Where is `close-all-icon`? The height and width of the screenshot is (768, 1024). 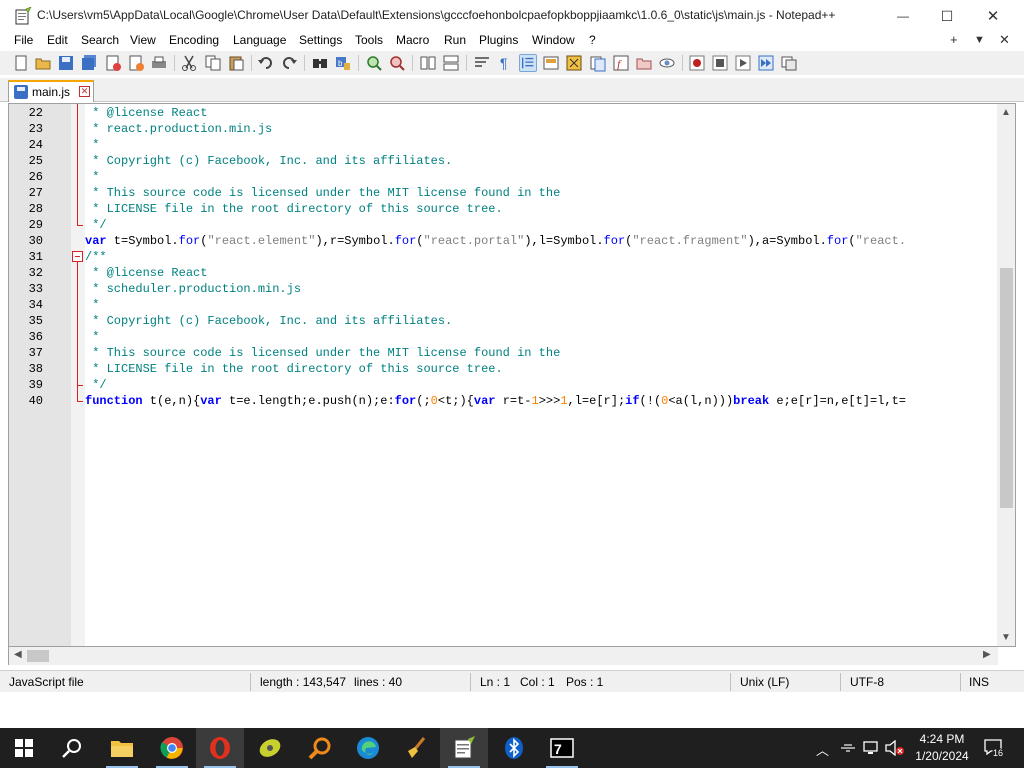
close-all-icon is located at coordinates (136, 63).